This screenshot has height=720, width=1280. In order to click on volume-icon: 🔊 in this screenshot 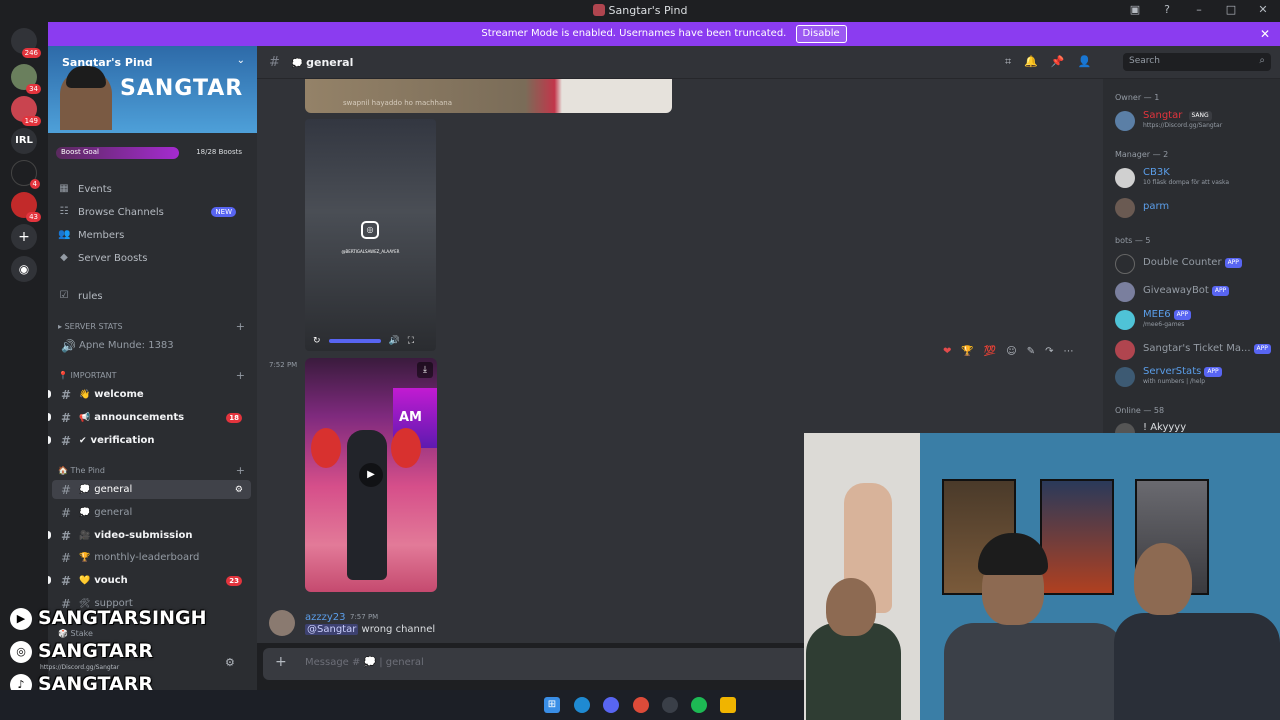, I will do `click(394, 341)`.